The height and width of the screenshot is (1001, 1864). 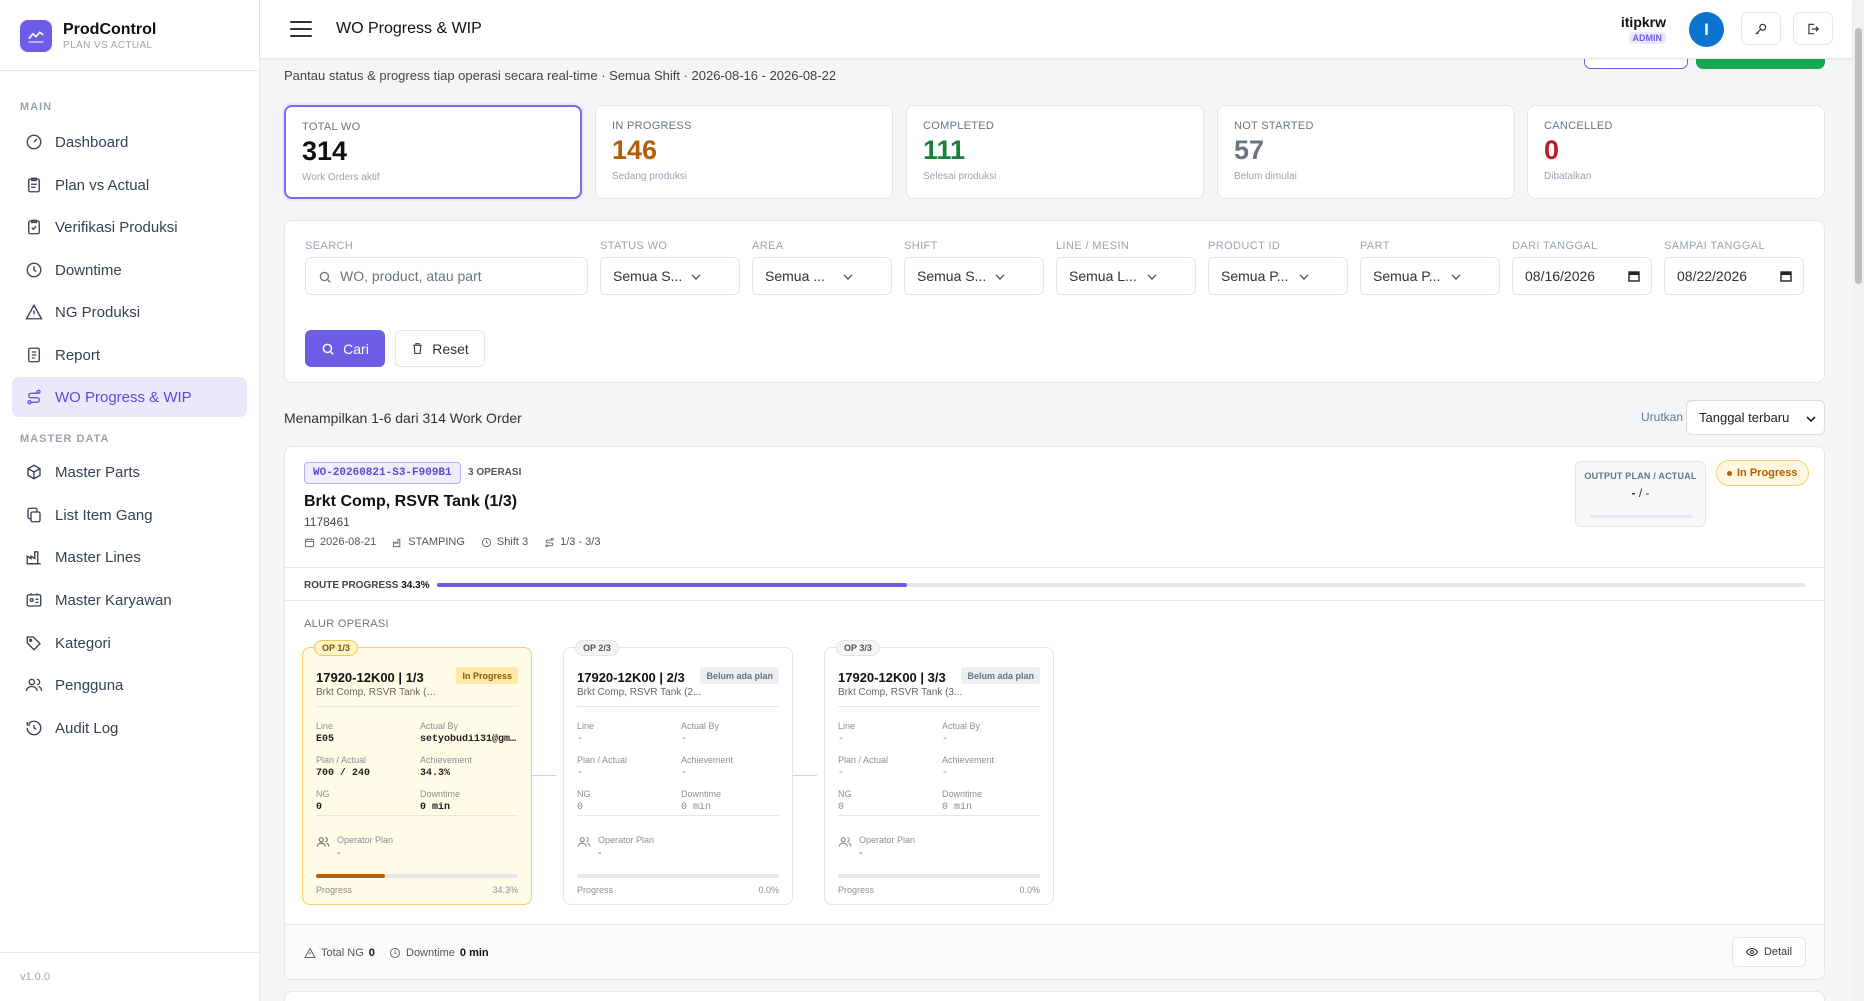 What do you see at coordinates (678, 876) in the screenshot?
I see `op-progress-bar` at bounding box center [678, 876].